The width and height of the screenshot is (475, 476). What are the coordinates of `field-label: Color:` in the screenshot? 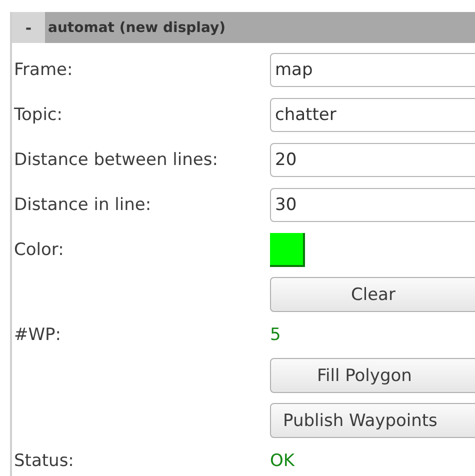 It's located at (39, 250).